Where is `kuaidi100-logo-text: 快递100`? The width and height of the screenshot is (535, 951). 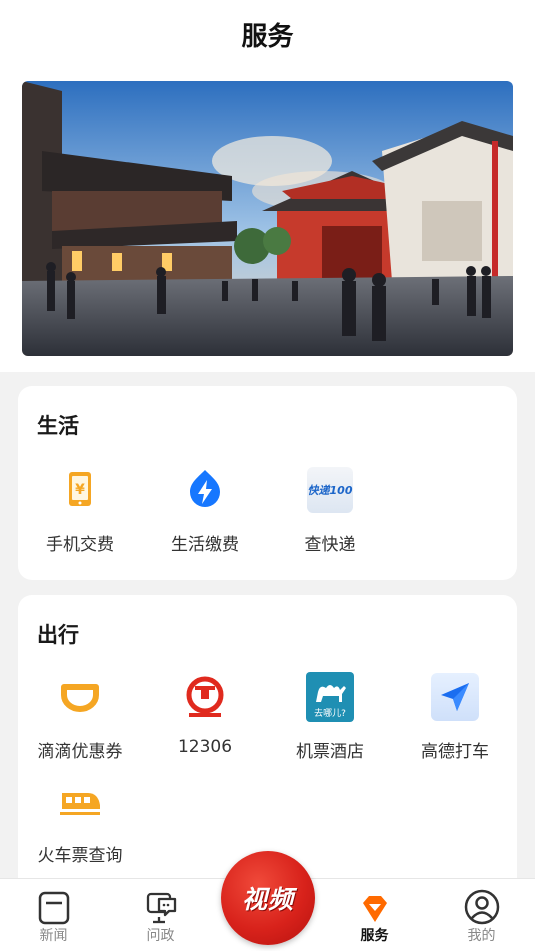
kuaidi100-logo-text: 快递100 is located at coordinates (330, 490).